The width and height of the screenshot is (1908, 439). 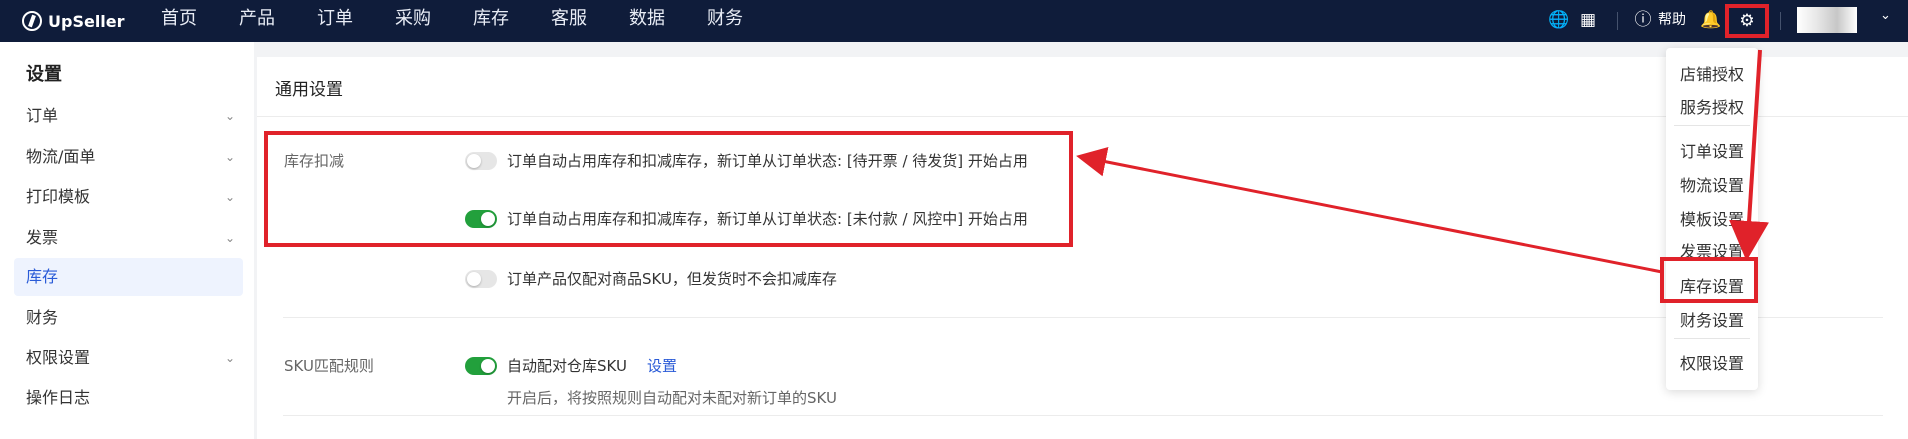 I want to click on sidebar-item-label: 打印模板, so click(x=58, y=196).